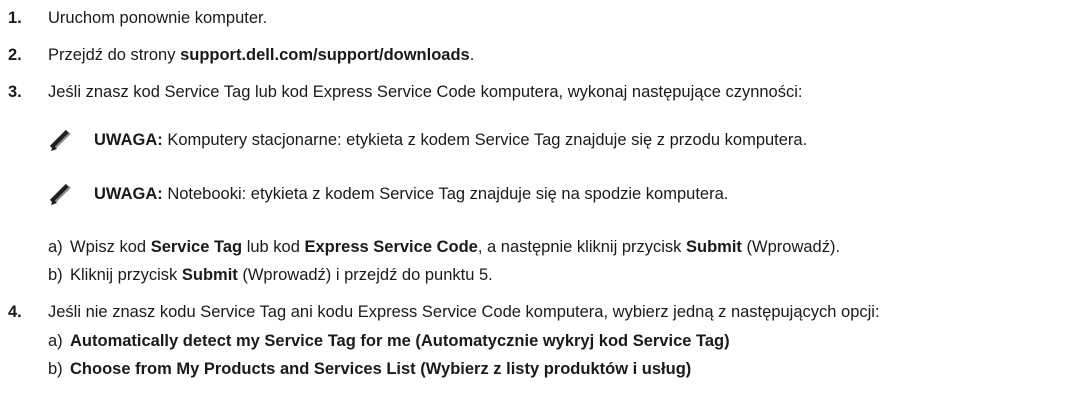 The width and height of the screenshot is (1066, 399). Describe the element at coordinates (158, 18) in the screenshot. I see `step-text: Uruchom ponownie komputer.` at that location.